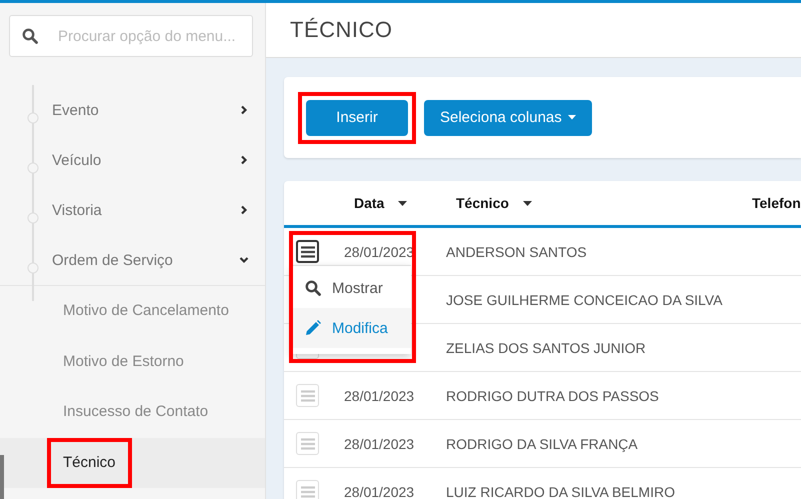 The height and width of the screenshot is (499, 801). I want to click on submenu-item: Motivo de Estorno, so click(132, 361).